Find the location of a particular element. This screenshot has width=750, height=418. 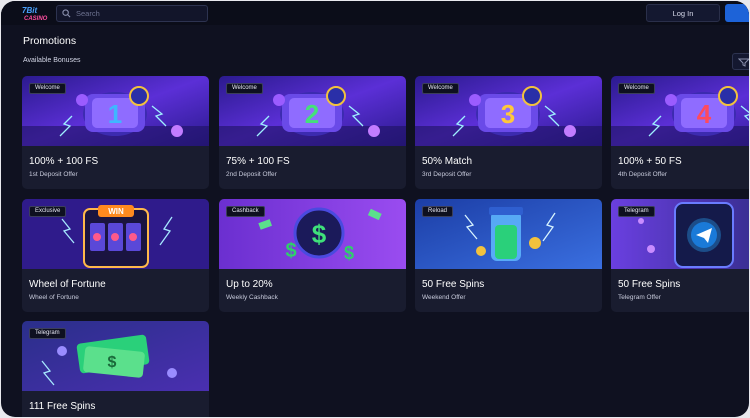

svg-text: WIN is located at coordinates (116, 211).